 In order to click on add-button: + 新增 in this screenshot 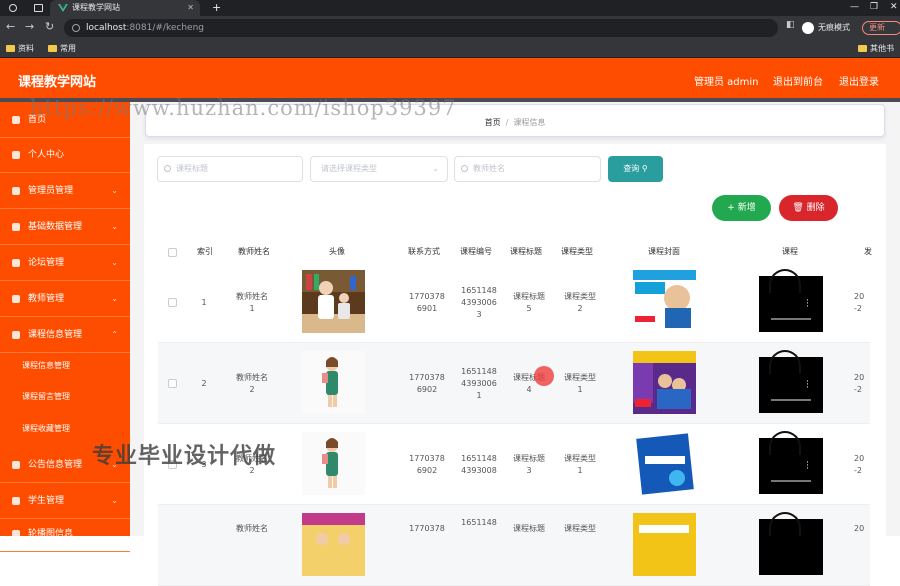, I will do `click(741, 208)`.